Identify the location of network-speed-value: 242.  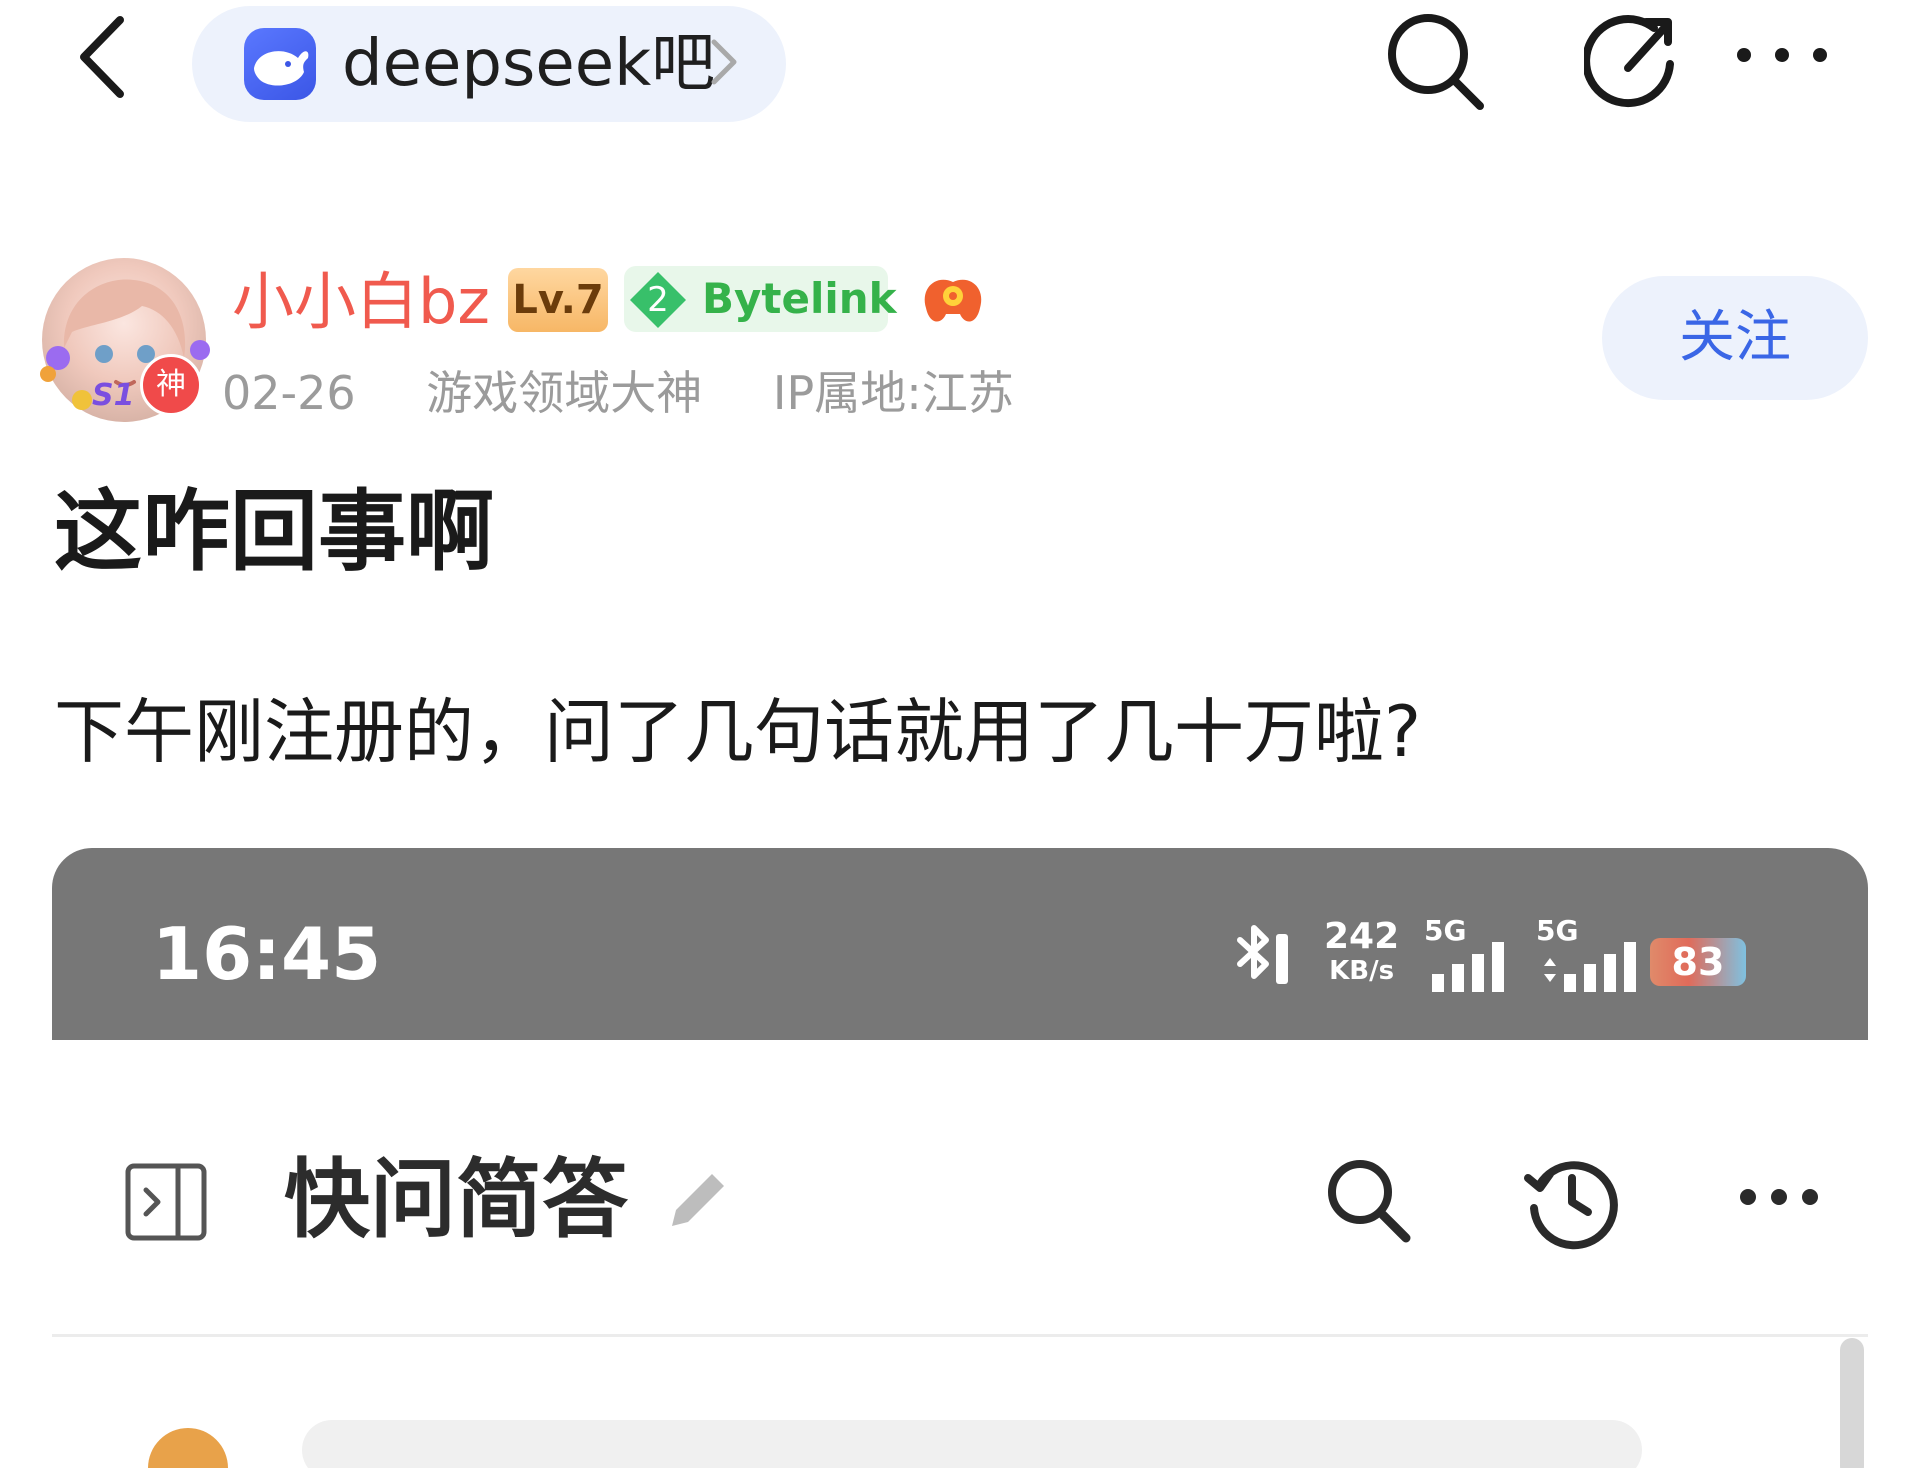
(1362, 936).